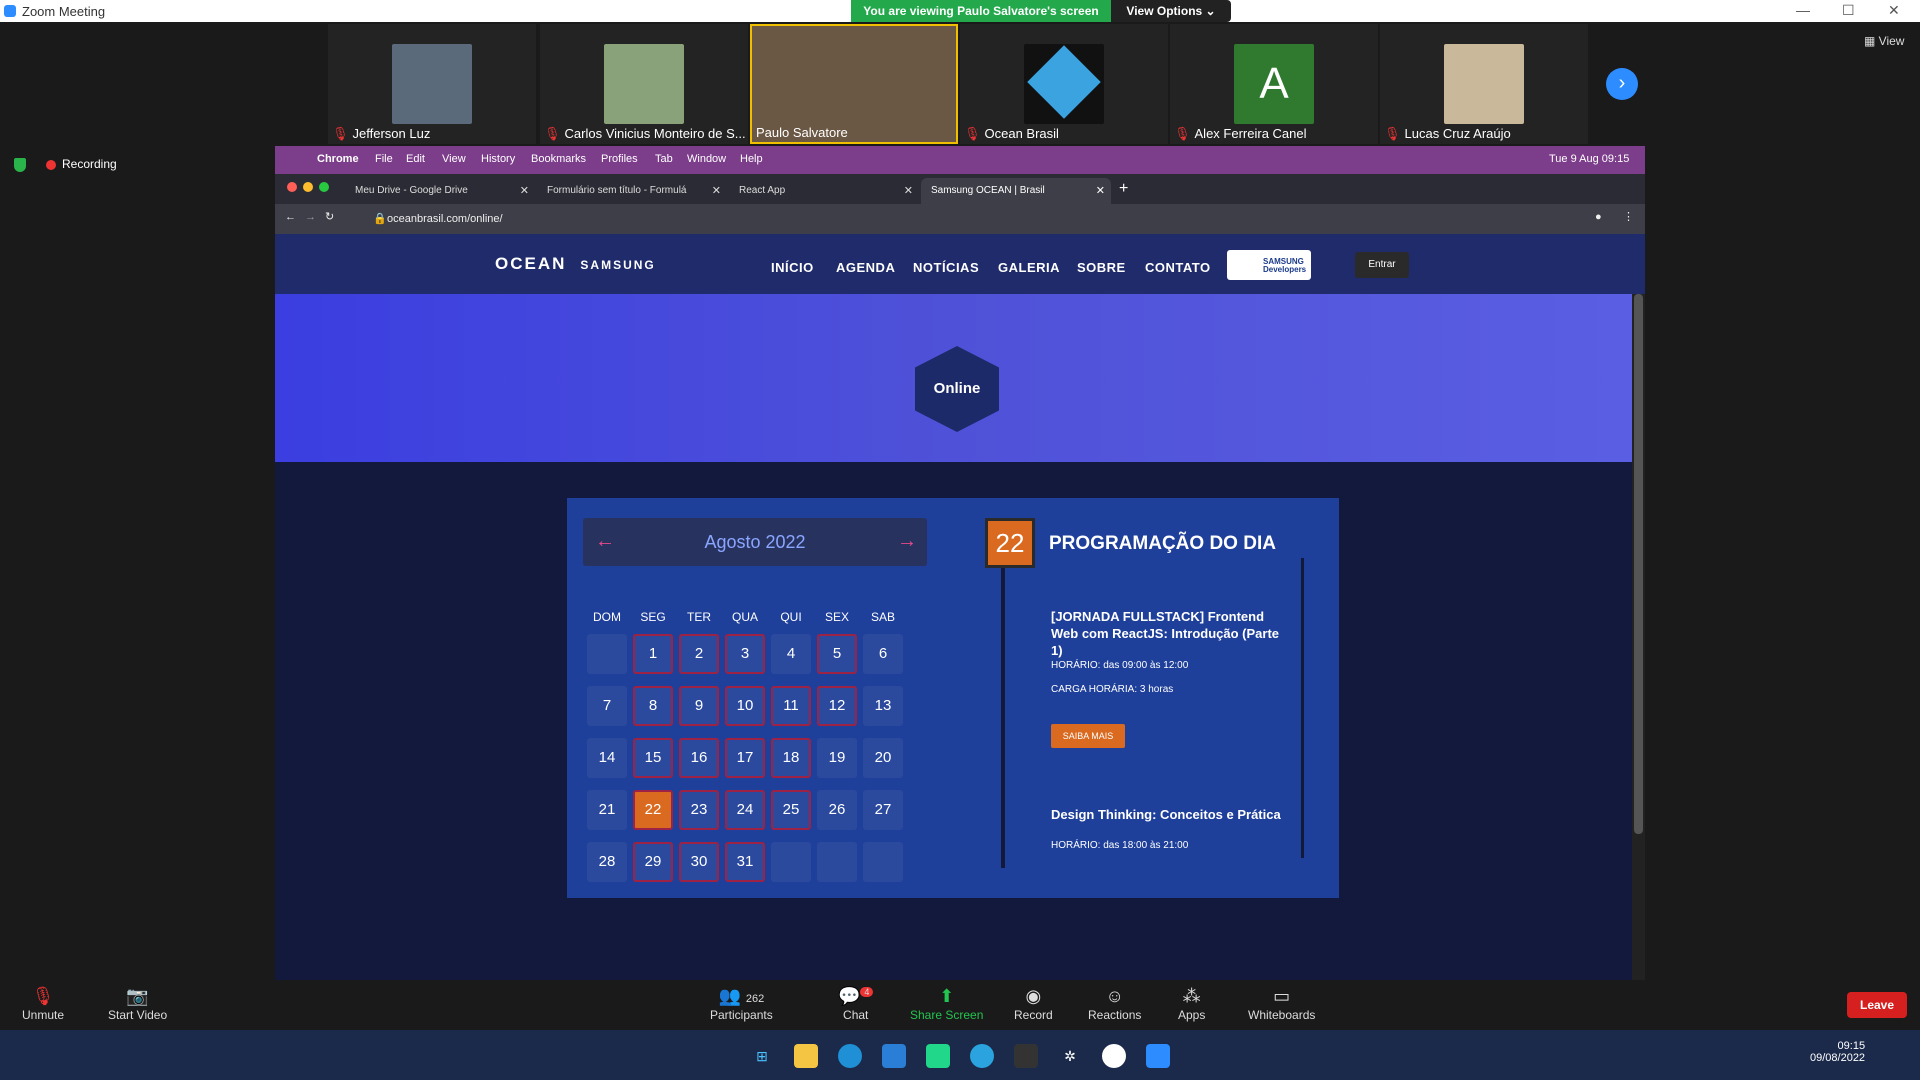 This screenshot has width=1920, height=1080. Describe the element at coordinates (791, 758) in the screenshot. I see `calendar-day-event: 18` at that location.